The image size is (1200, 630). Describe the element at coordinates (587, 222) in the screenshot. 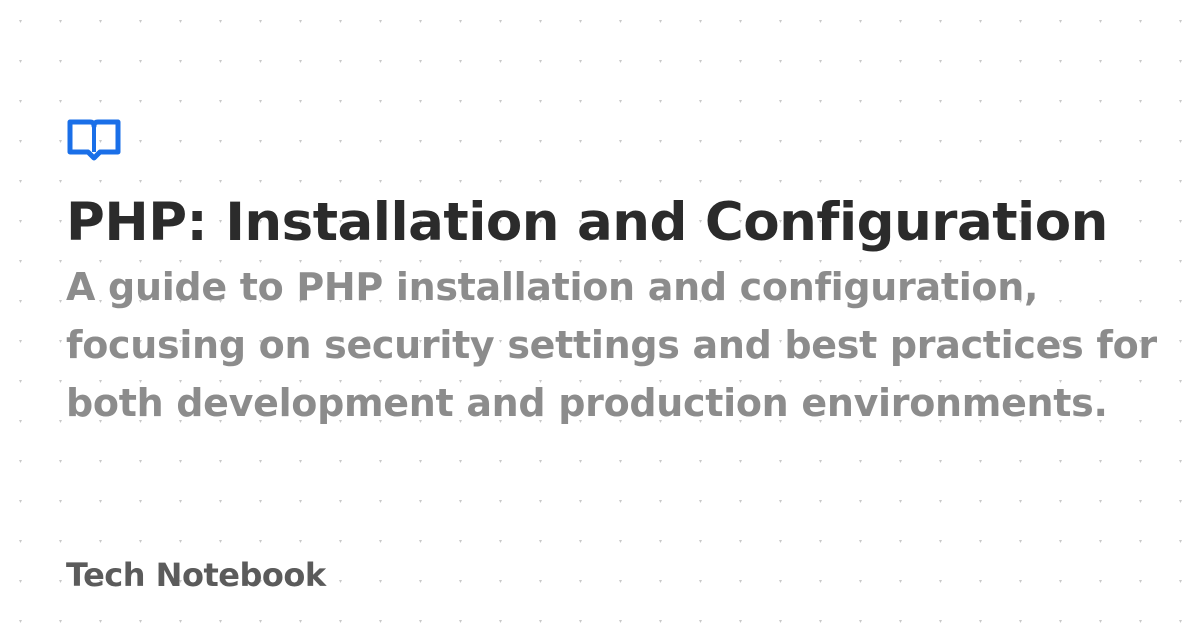

I see `page-title: PHP: Installation and Configuration` at that location.